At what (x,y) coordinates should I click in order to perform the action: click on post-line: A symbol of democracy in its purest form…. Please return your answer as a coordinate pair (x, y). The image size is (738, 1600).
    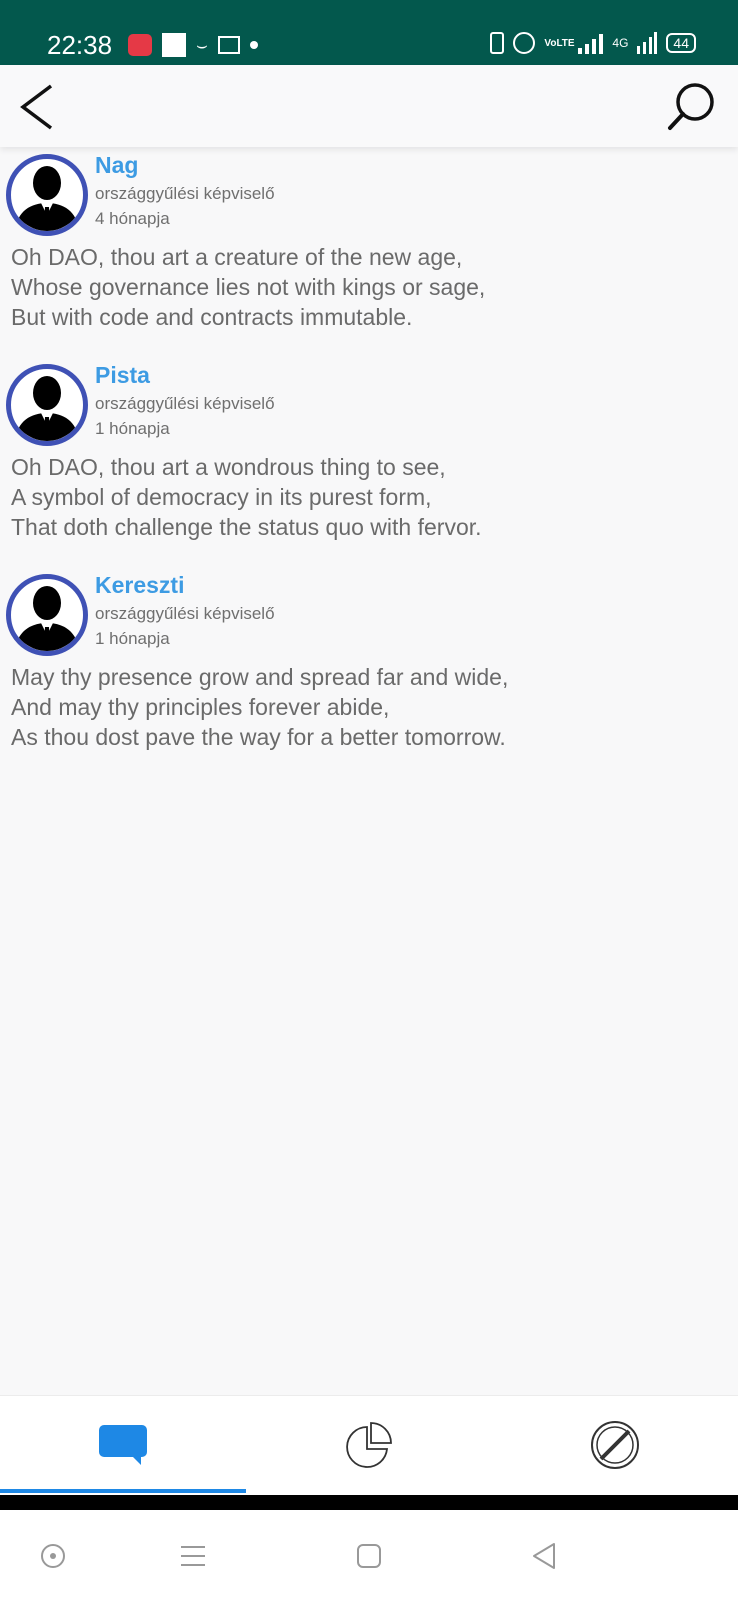
    Looking at the image, I should click on (221, 497).